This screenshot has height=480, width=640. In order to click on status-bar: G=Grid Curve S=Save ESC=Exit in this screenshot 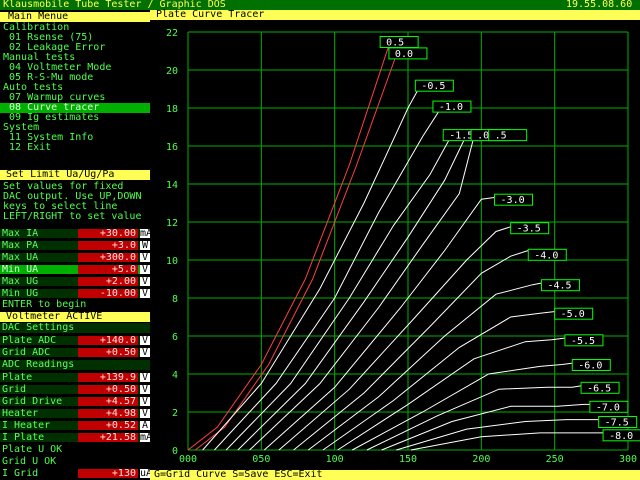, I will do `click(395, 475)`.